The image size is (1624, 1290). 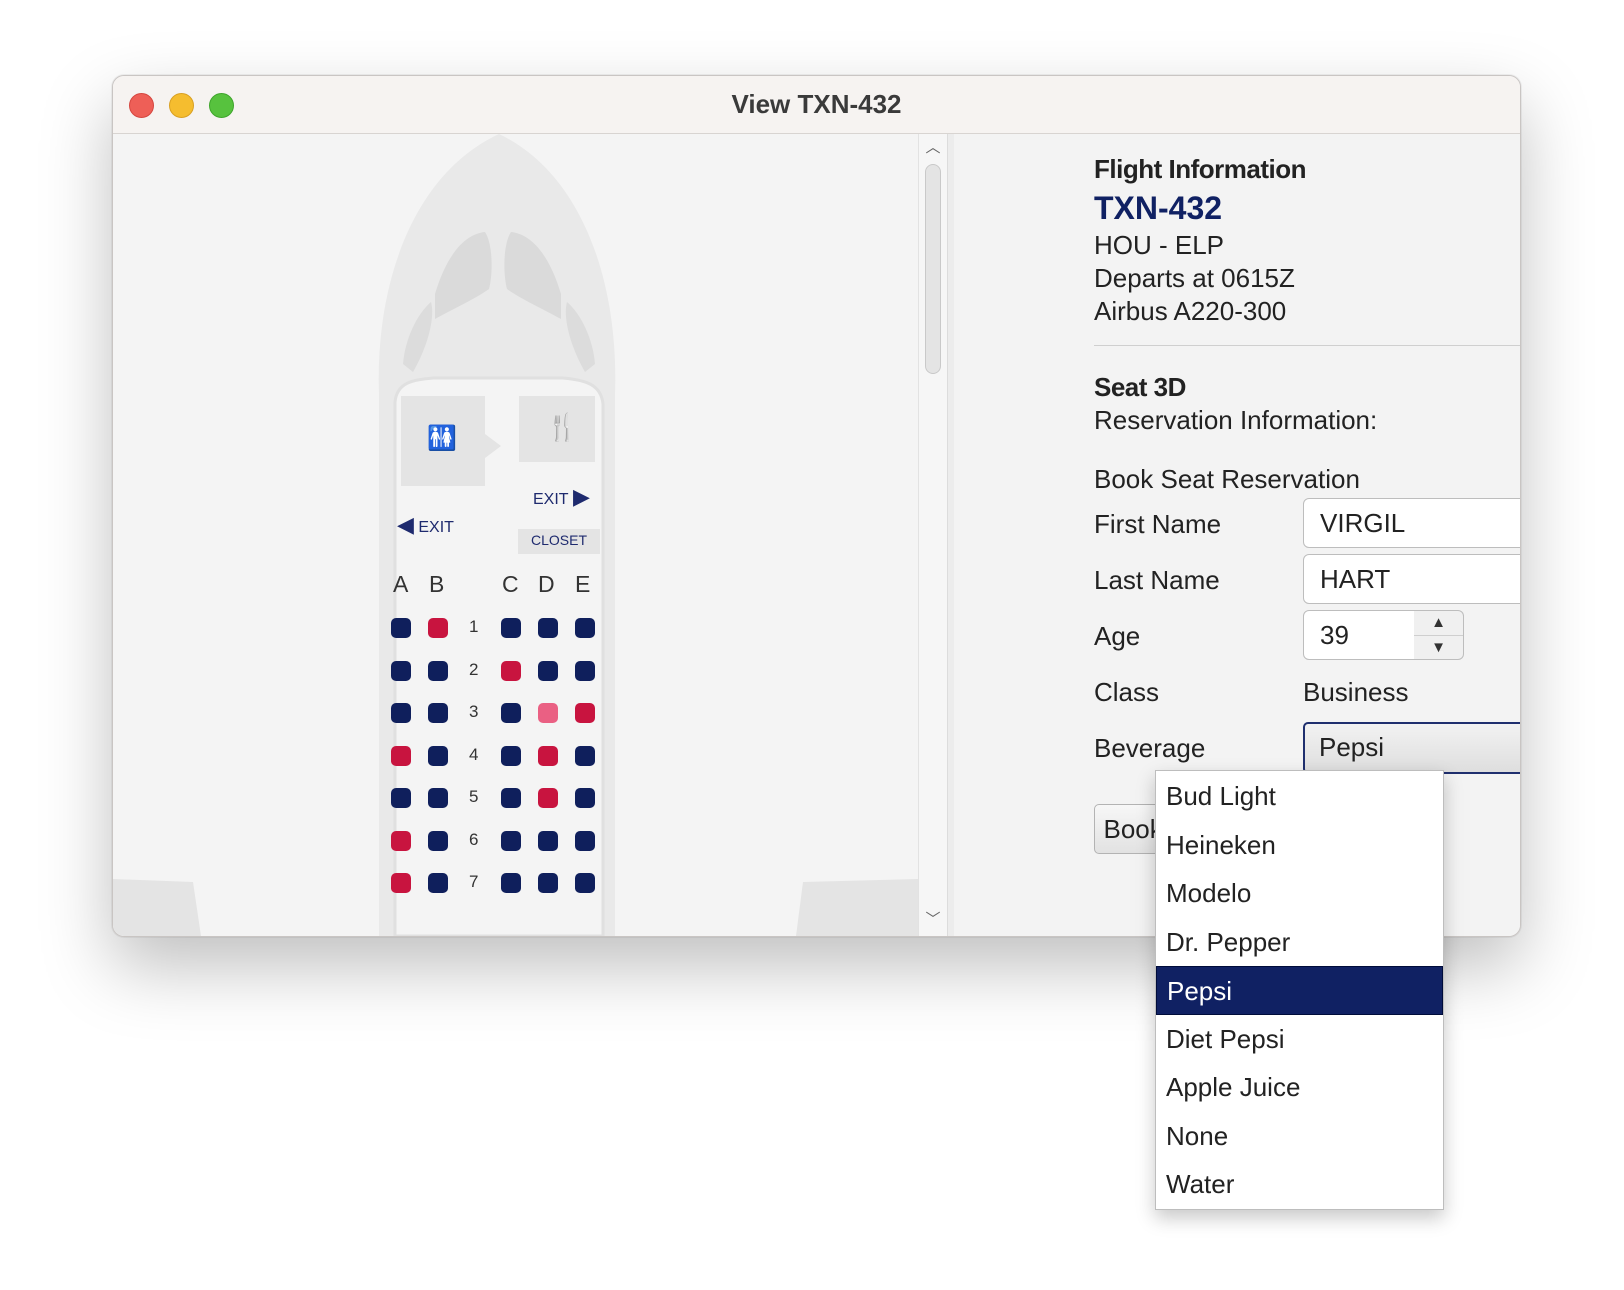 What do you see at coordinates (1194, 278) in the screenshot?
I see `flight-departs: Departs at 0615Z` at bounding box center [1194, 278].